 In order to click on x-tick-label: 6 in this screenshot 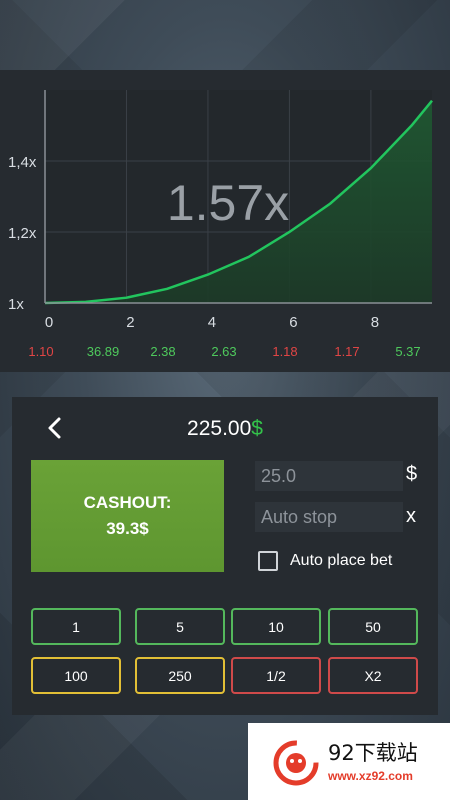, I will do `click(293, 322)`.